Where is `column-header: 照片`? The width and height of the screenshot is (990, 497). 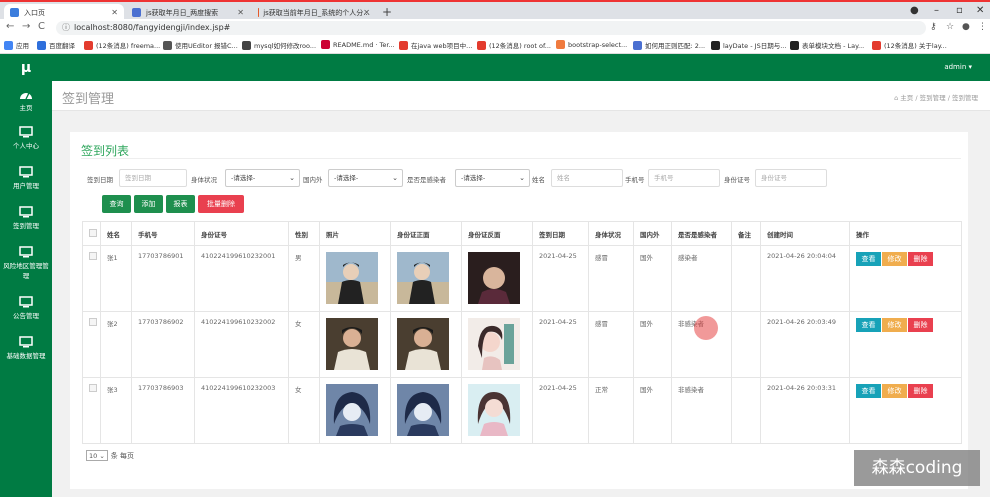 column-header: 照片 is located at coordinates (355, 233).